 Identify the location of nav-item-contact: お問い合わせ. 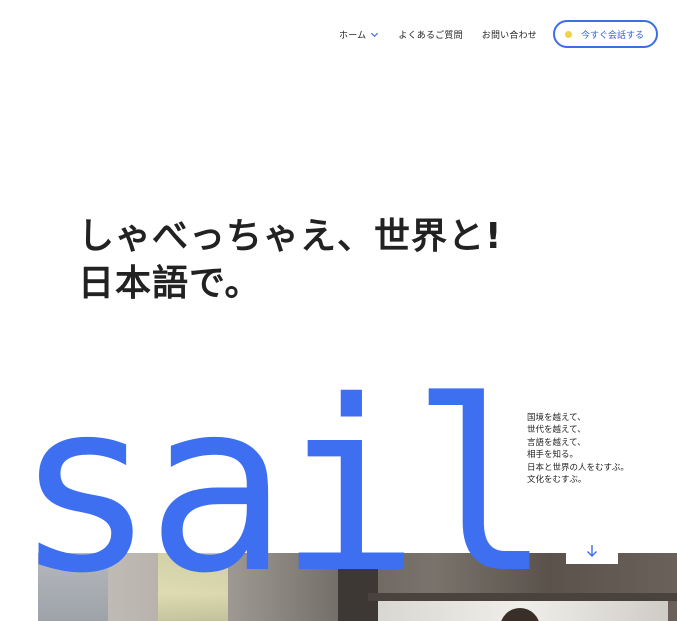
(509, 34).